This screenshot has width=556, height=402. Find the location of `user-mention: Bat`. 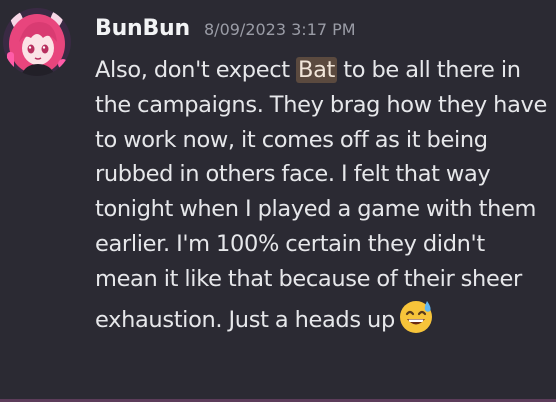

user-mention: Bat is located at coordinates (316, 70).